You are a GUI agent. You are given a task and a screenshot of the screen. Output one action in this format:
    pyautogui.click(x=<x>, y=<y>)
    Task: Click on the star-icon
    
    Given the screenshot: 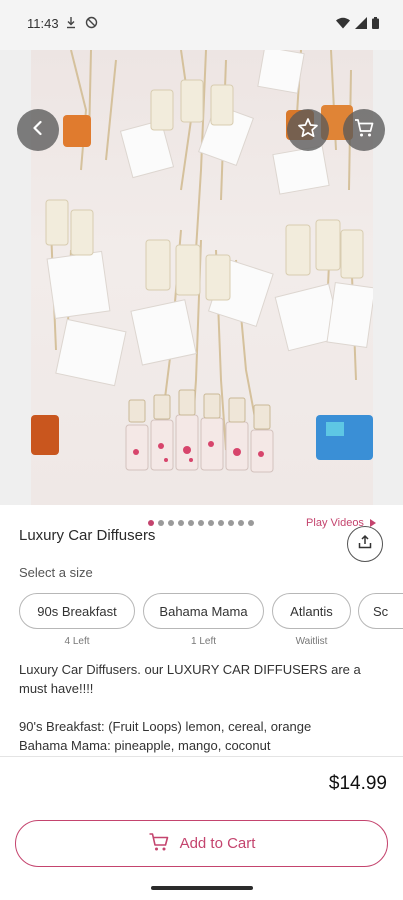 What is the action you would take?
    pyautogui.click(x=308, y=130)
    